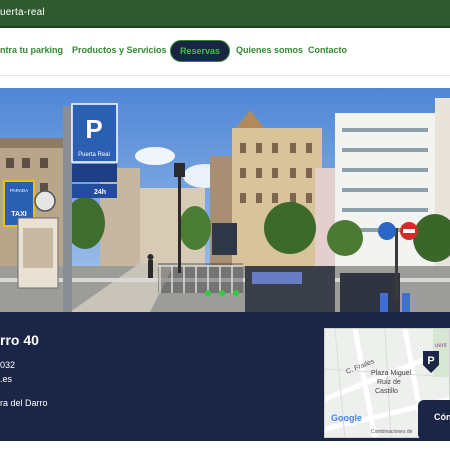  Describe the element at coordinates (22, 12) in the screenshot. I see `site-url-text: uerta-real` at that location.